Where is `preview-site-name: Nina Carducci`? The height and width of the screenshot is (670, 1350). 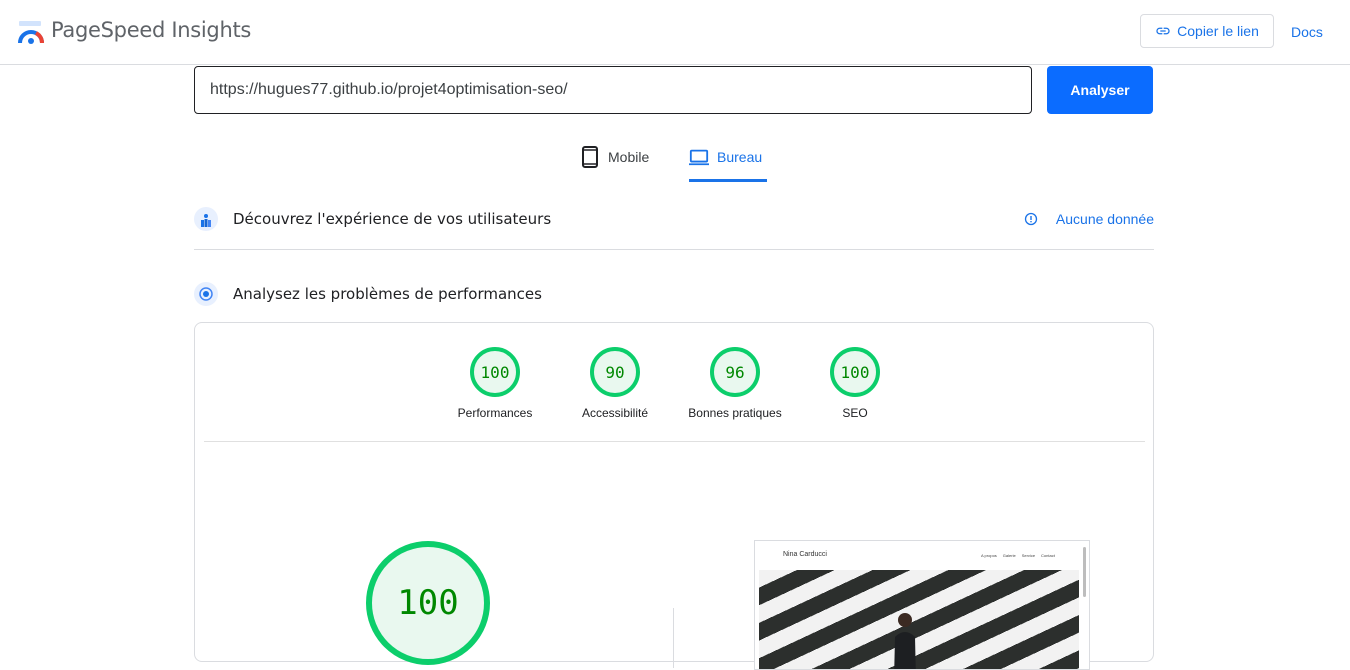 preview-site-name: Nina Carducci is located at coordinates (805, 554).